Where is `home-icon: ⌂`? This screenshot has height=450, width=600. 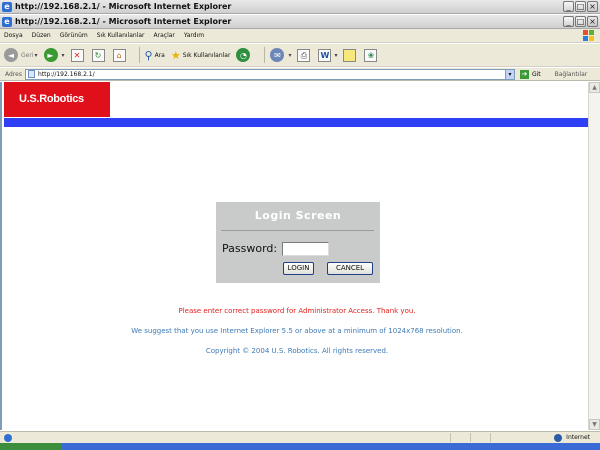 home-icon: ⌂ is located at coordinates (119, 55).